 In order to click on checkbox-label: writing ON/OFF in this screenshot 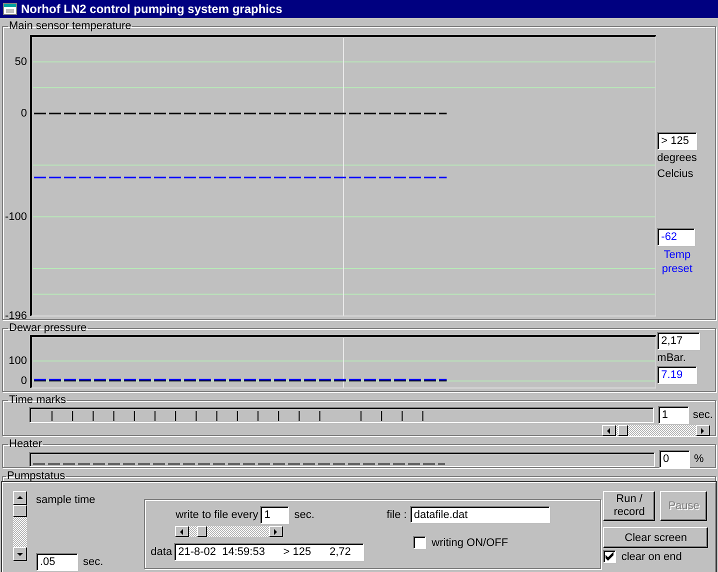, I will do `click(470, 542)`.